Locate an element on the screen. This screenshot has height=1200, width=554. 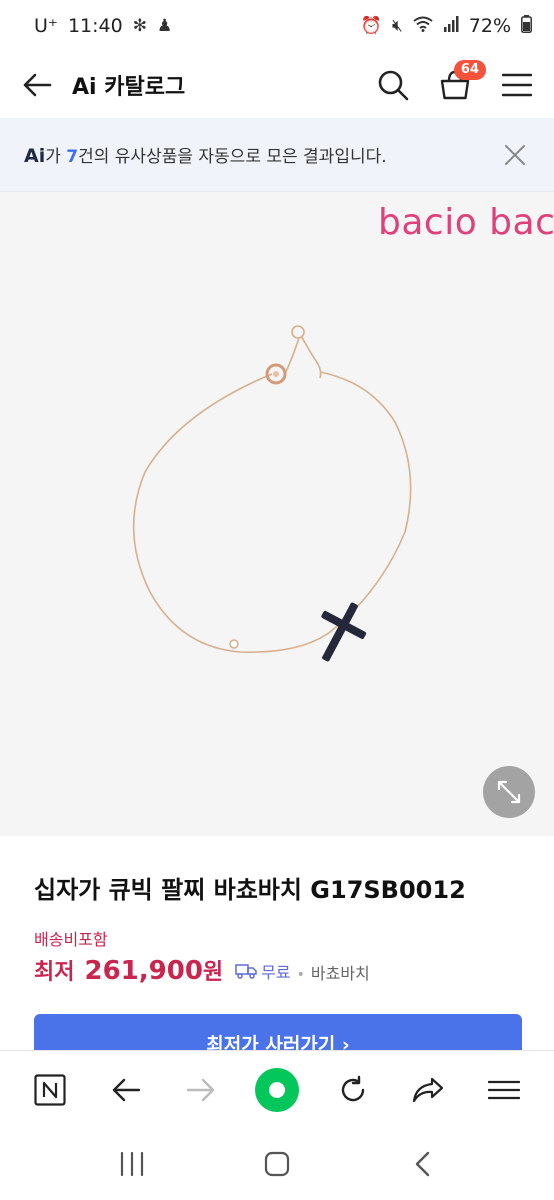
share-button is located at coordinates (428, 1090).